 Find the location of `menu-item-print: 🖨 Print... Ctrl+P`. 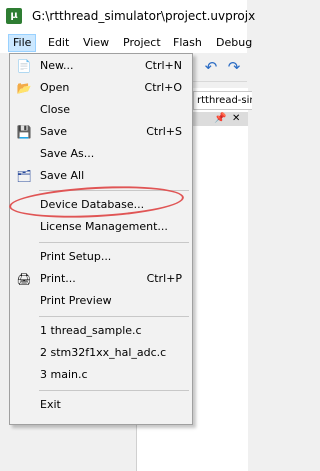

menu-item-print: 🖨 Print... Ctrl+P is located at coordinates (101, 279).